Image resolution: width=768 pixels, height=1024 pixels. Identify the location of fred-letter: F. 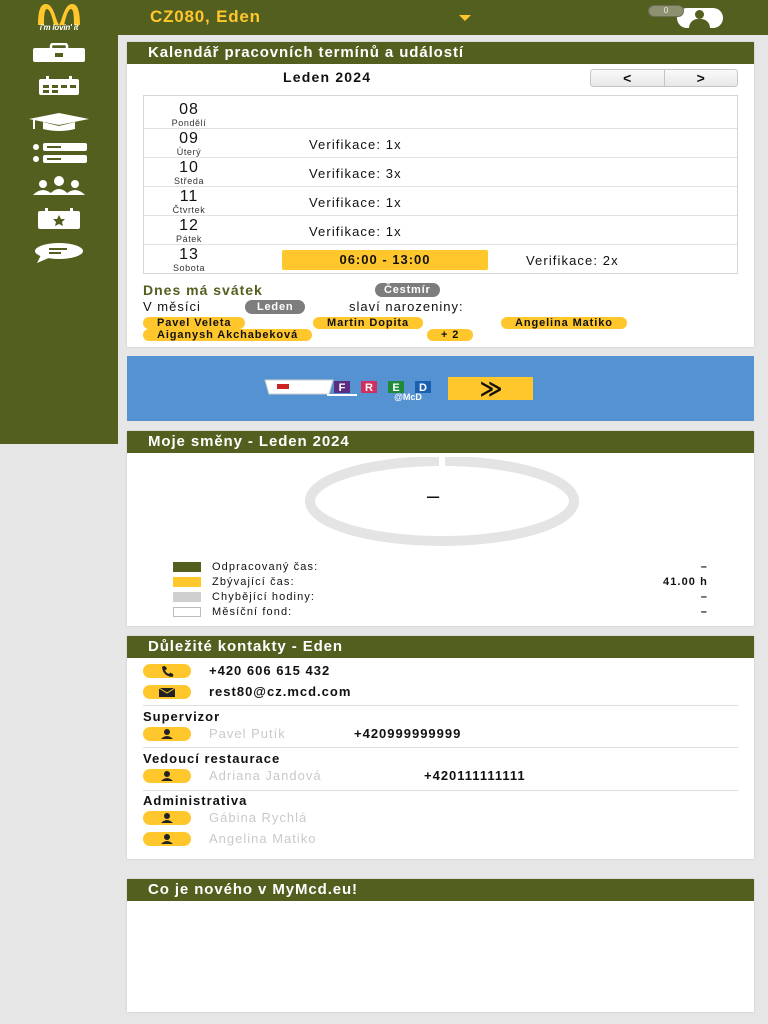
(342, 388).